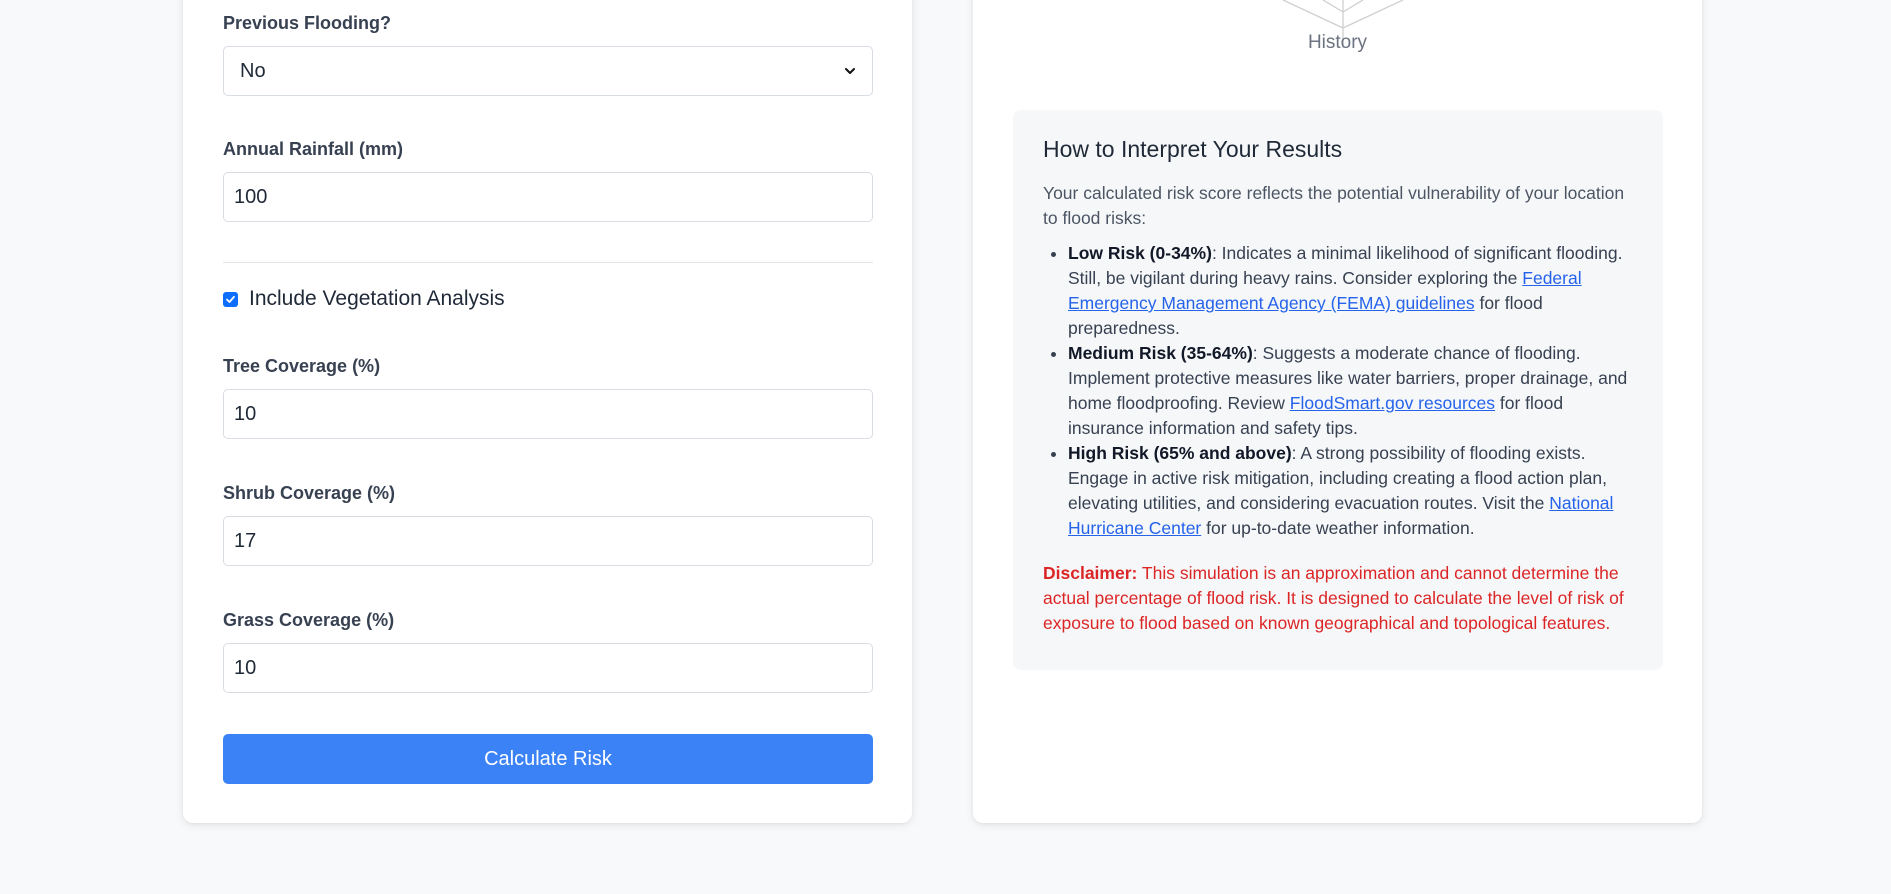 The image size is (1891, 894). I want to click on previous-flooding-field: Previous Flooding? No, so click(548, 54).